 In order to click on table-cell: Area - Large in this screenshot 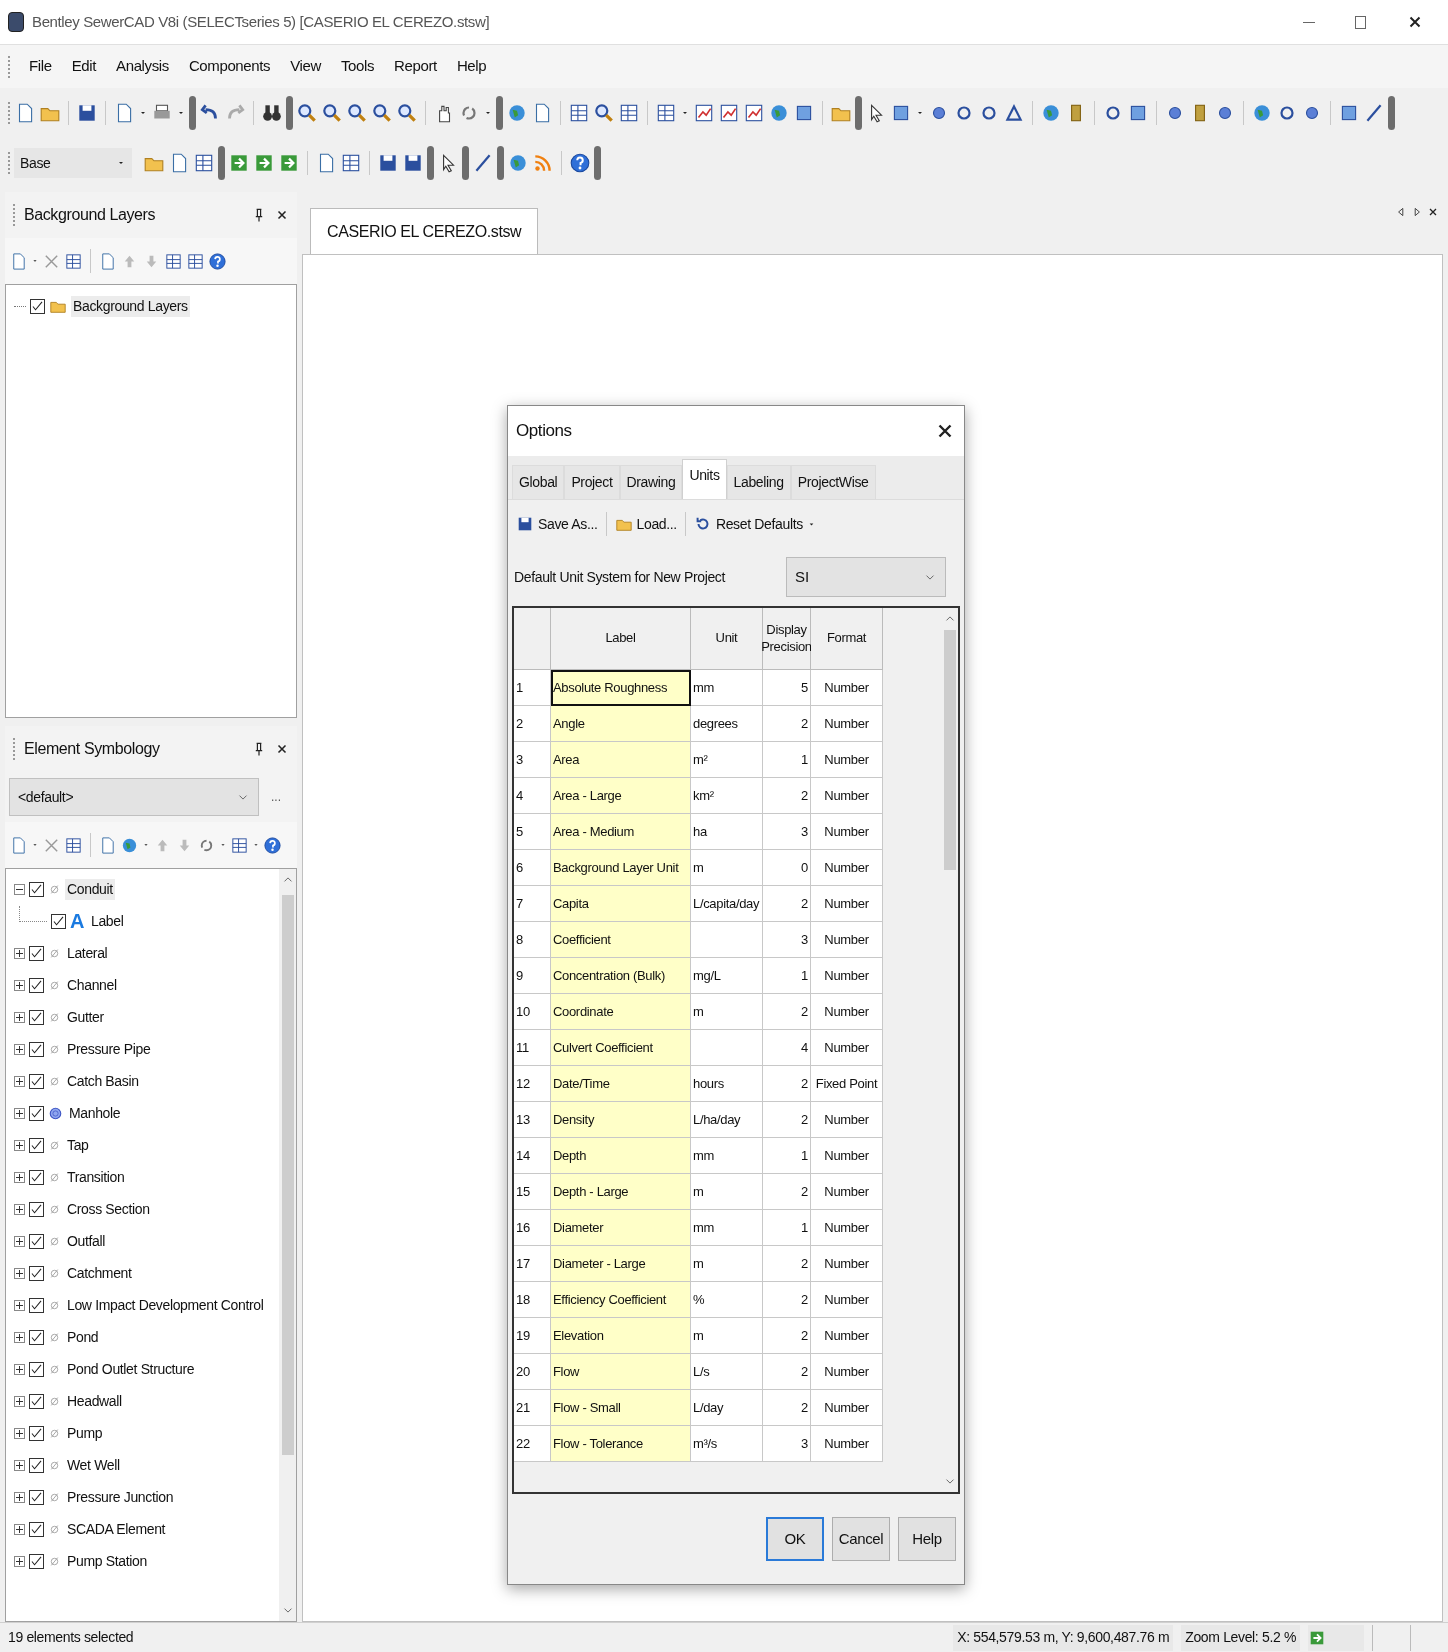, I will do `click(621, 796)`.